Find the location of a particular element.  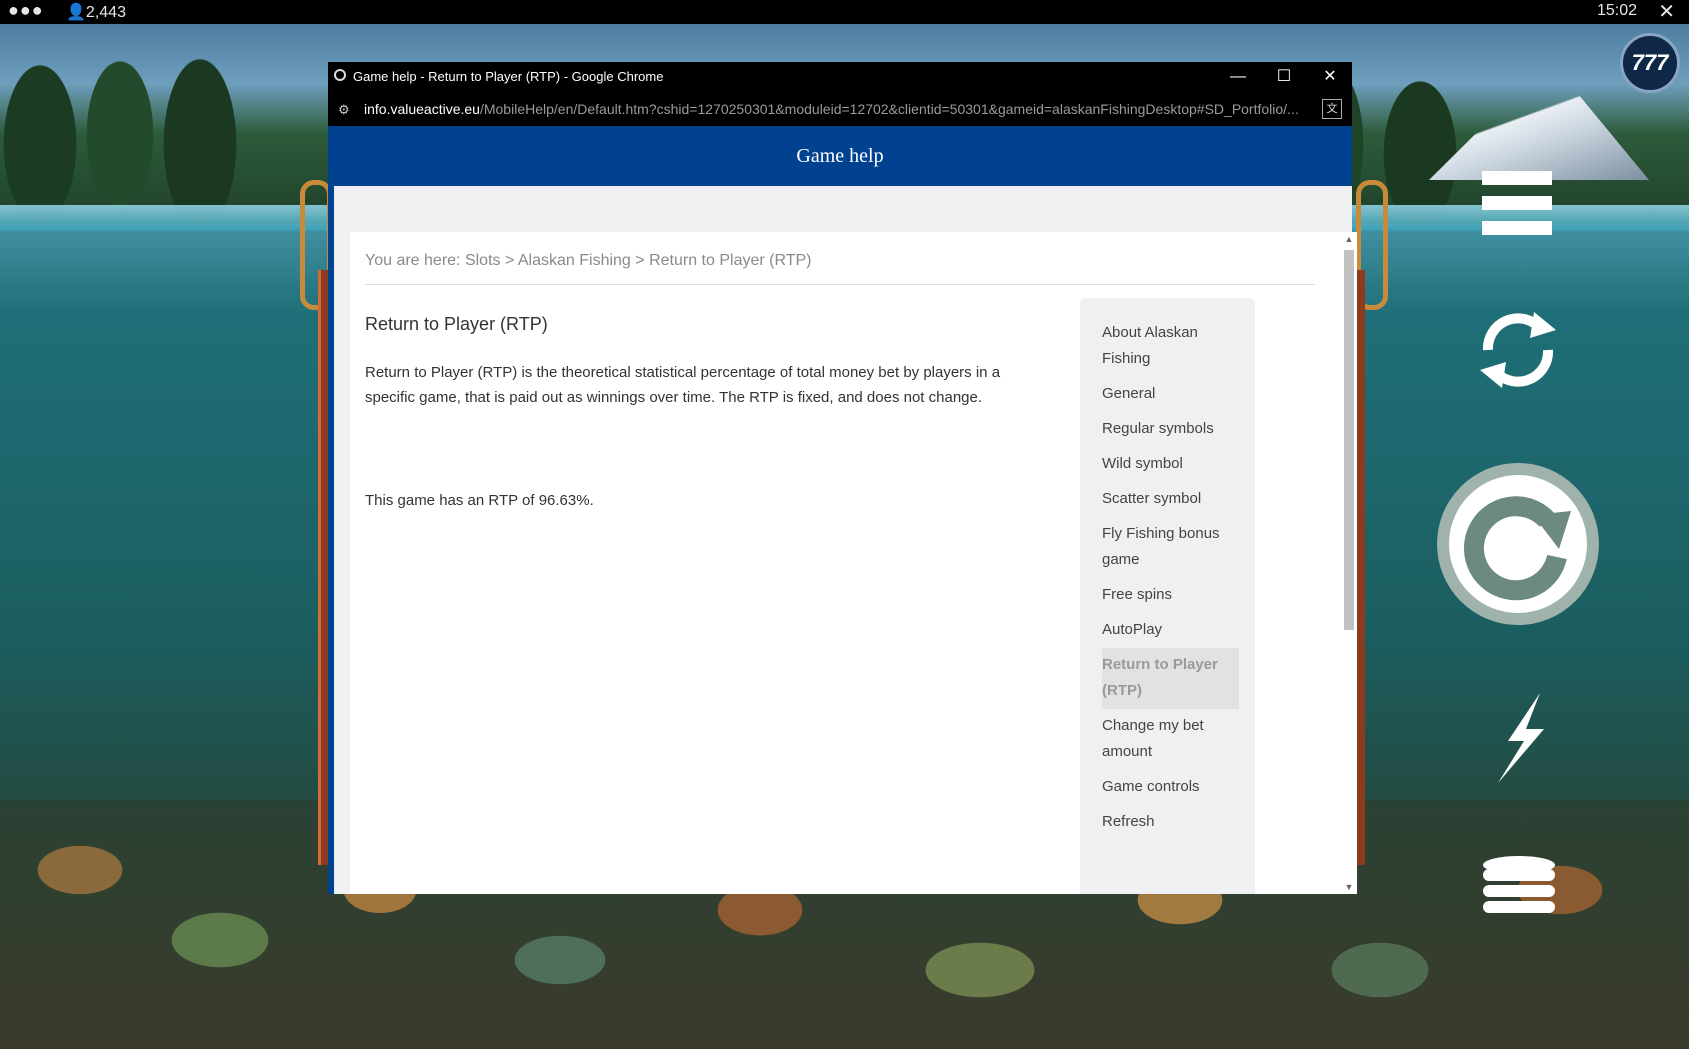

nav-item-game-controls: Game controls is located at coordinates (1167, 787).